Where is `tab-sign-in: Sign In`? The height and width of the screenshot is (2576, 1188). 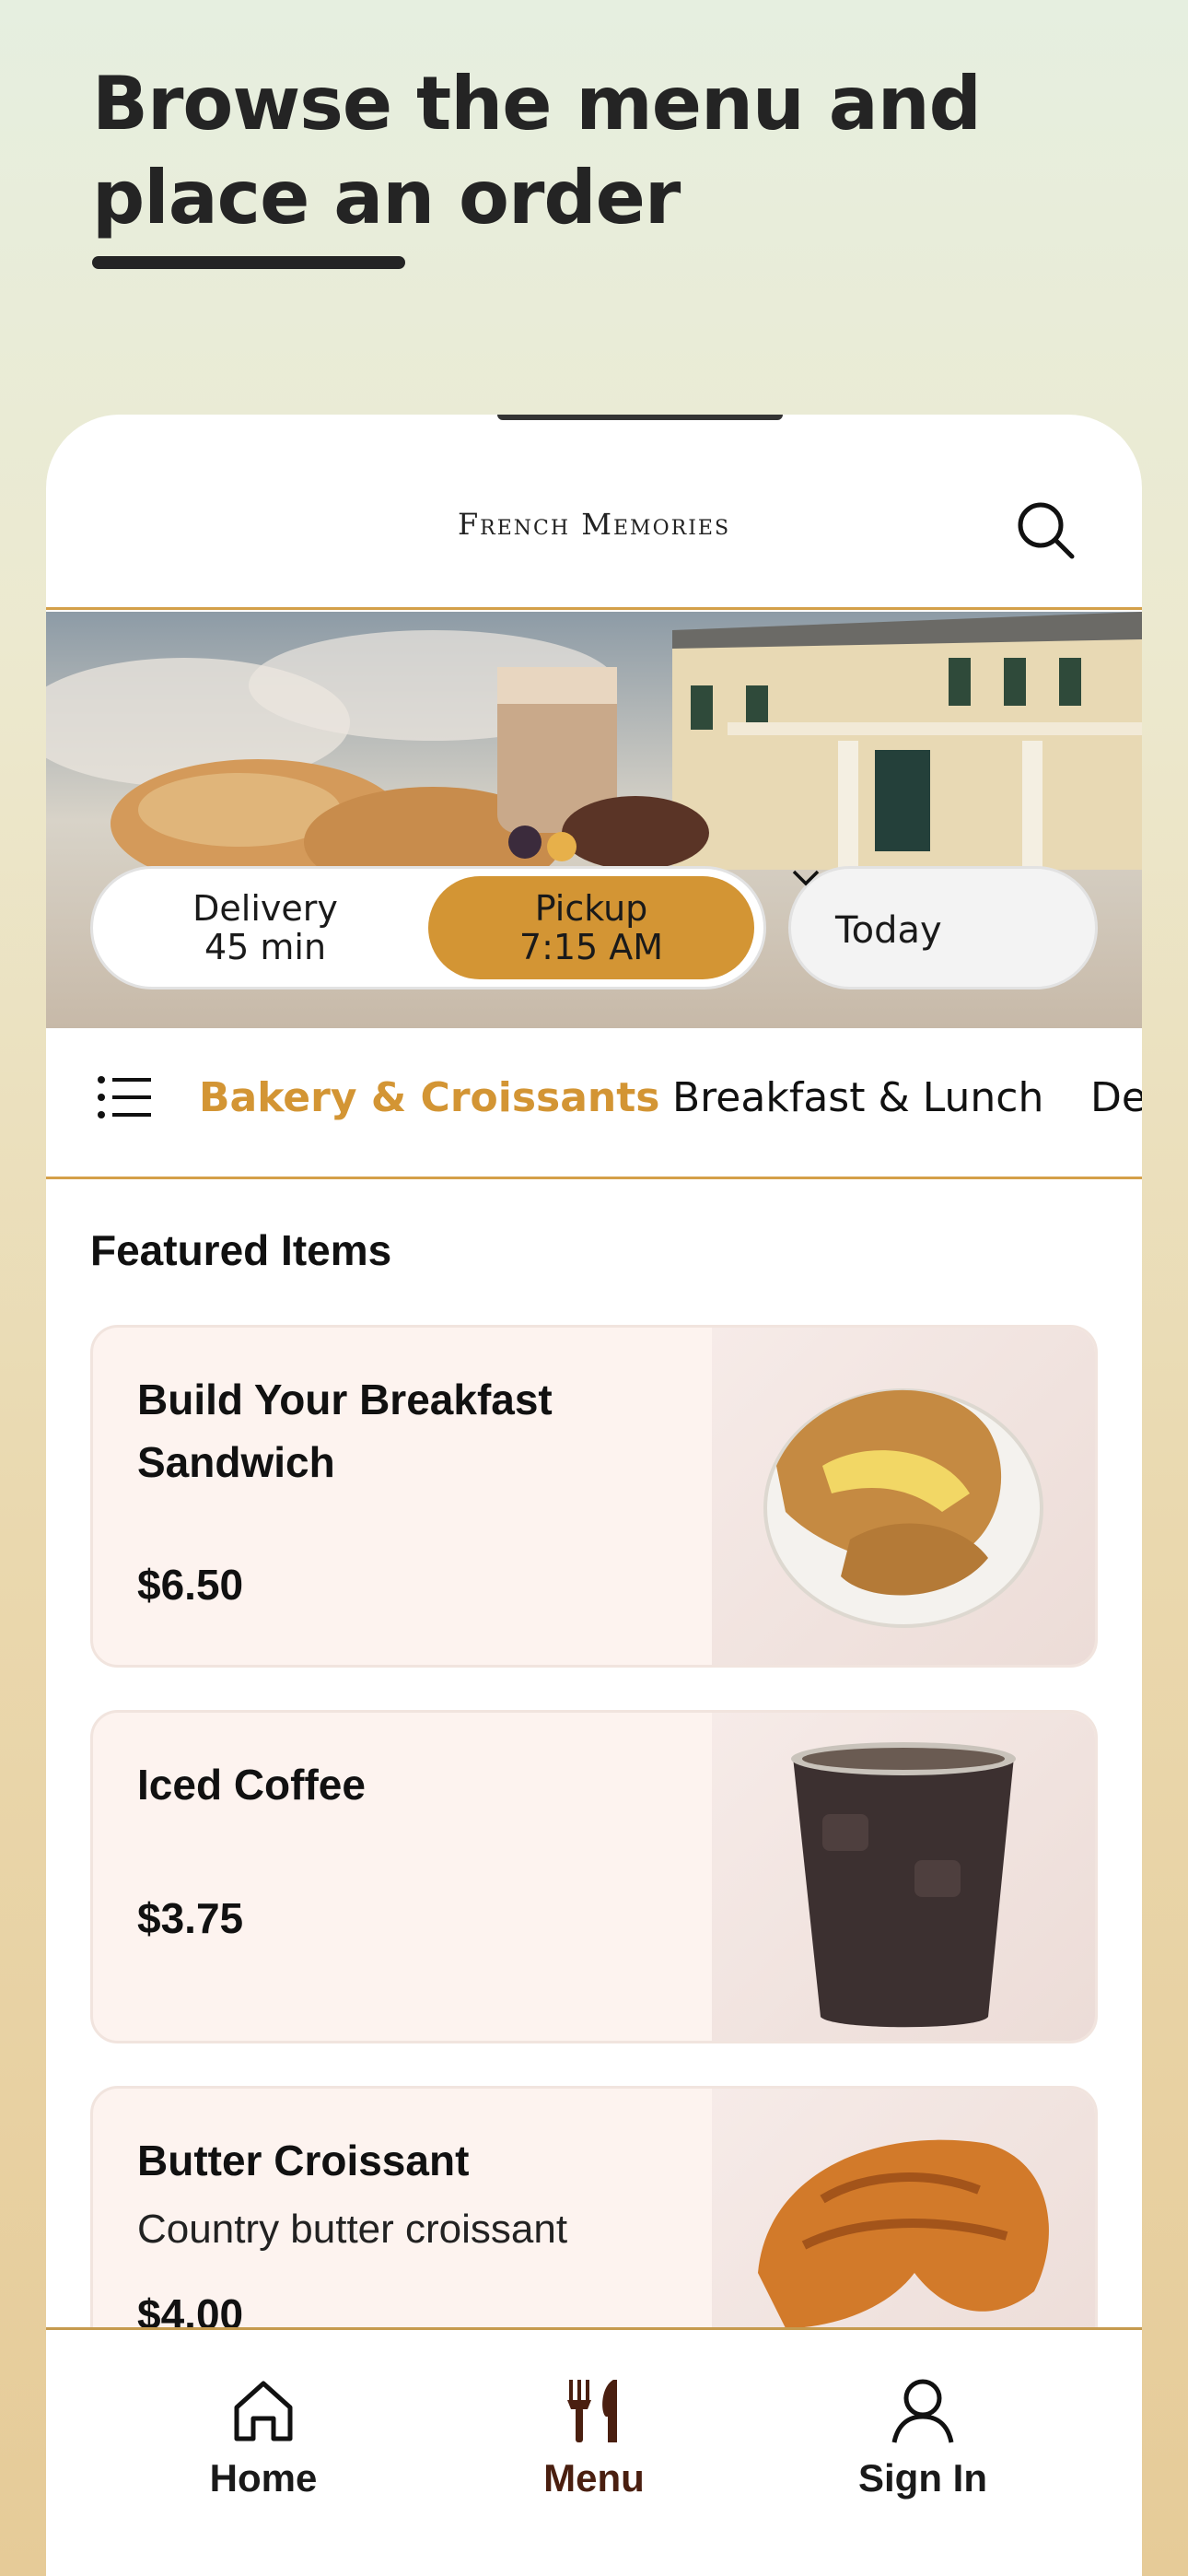 tab-sign-in: Sign In is located at coordinates (922, 2438).